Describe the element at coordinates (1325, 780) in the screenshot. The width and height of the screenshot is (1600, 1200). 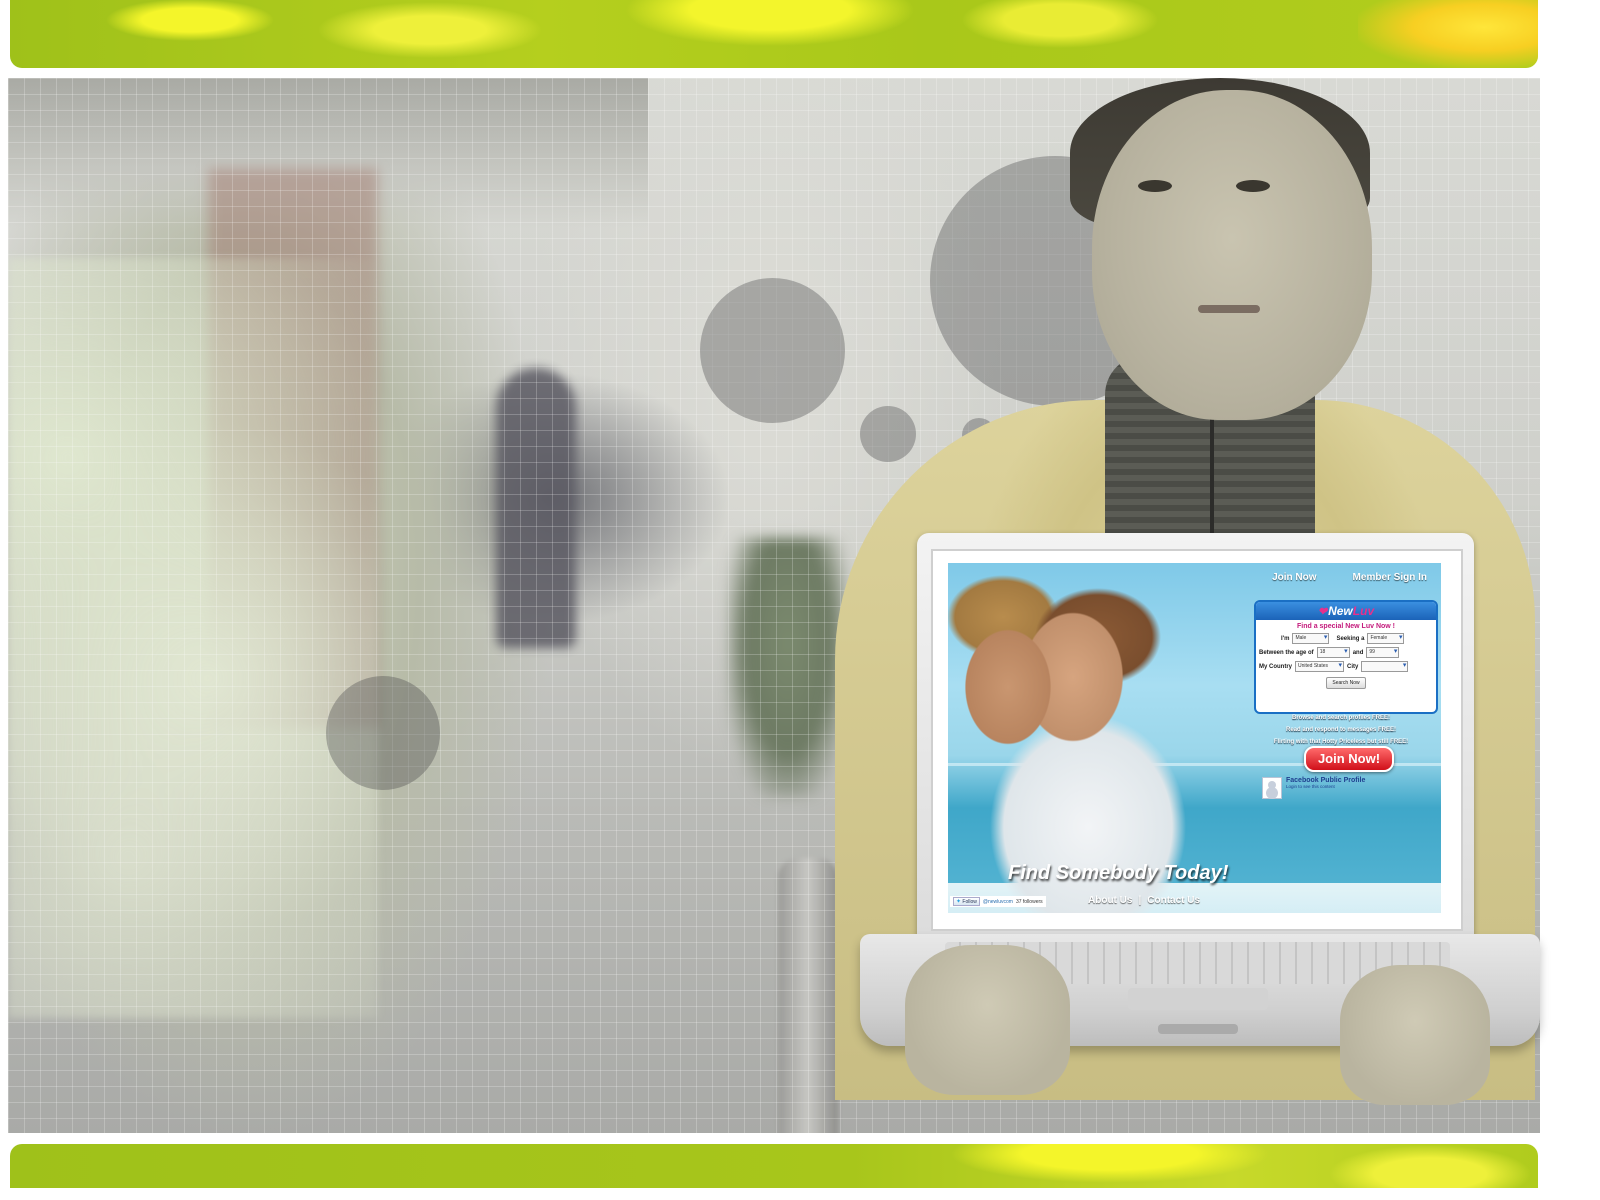
I see `facebook-profile-name: Facebook Public Profile` at that location.